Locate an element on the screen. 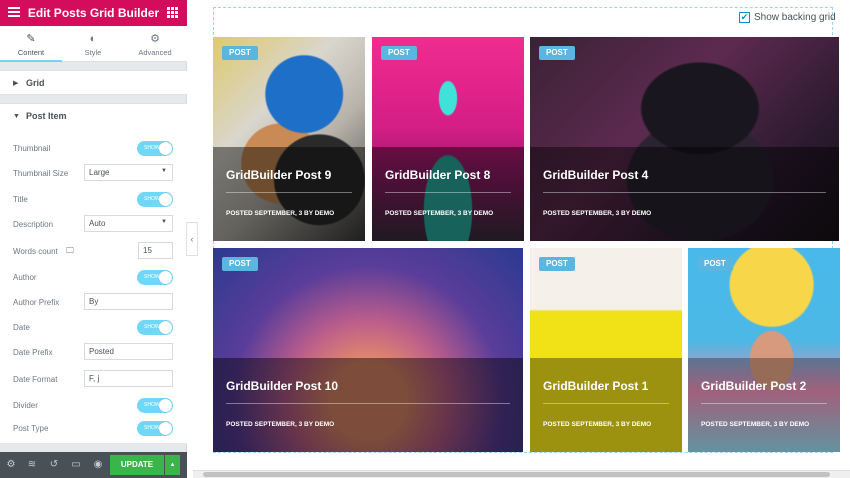  tab-content-label: Content is located at coordinates (31, 52).